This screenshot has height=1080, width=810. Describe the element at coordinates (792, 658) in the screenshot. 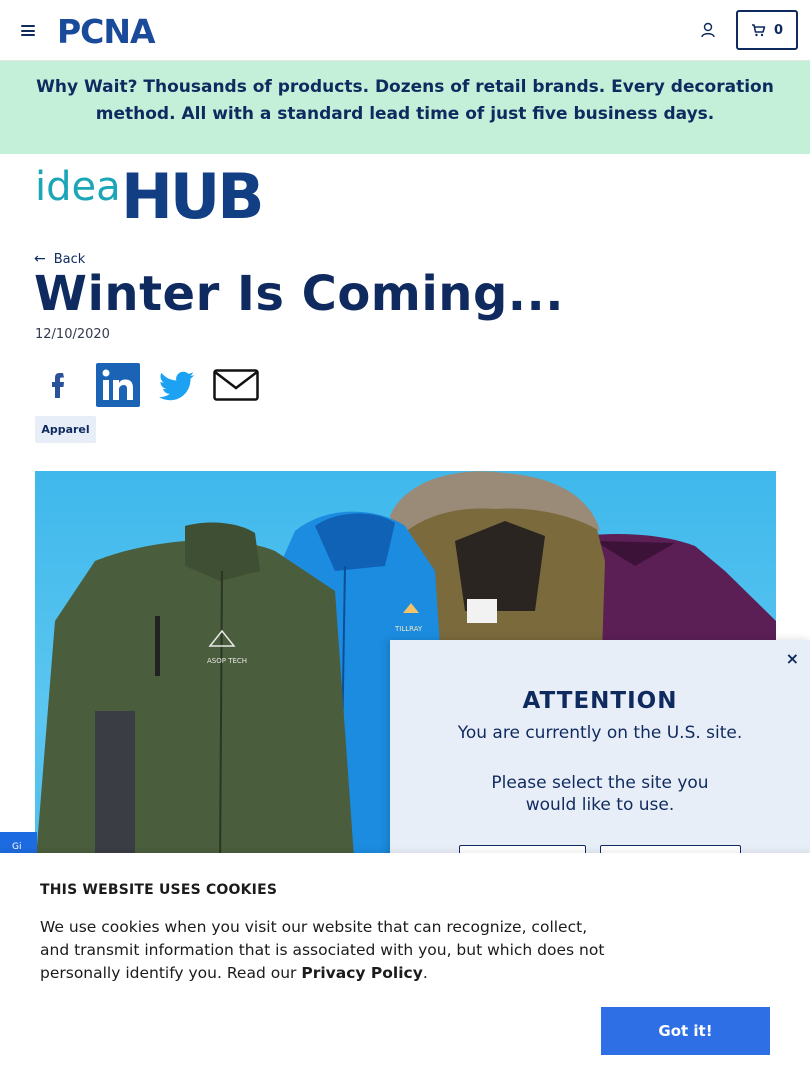

I see `close-icon: ×` at that location.